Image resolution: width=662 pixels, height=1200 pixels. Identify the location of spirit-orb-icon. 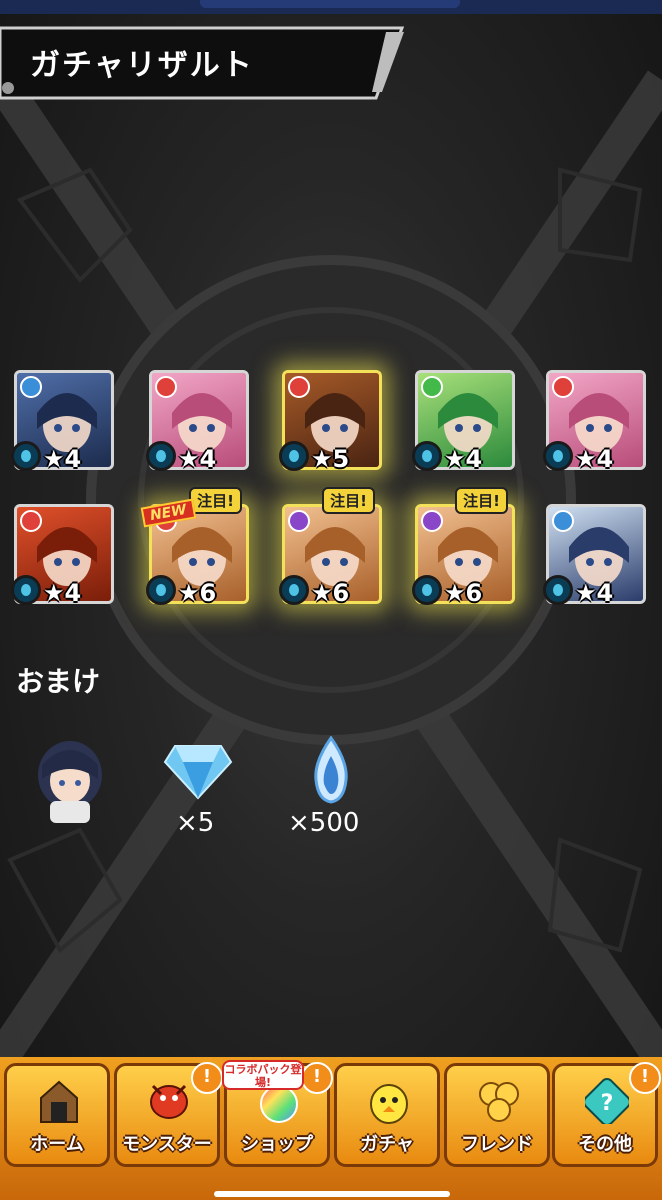
(331, 770).